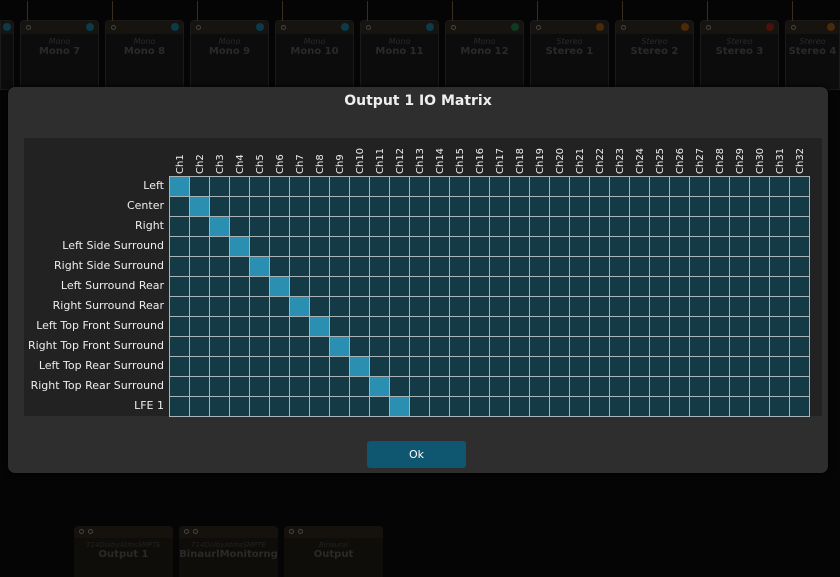  What do you see at coordinates (333, 551) in the screenshot?
I see `output-node-card: Binaural Output` at bounding box center [333, 551].